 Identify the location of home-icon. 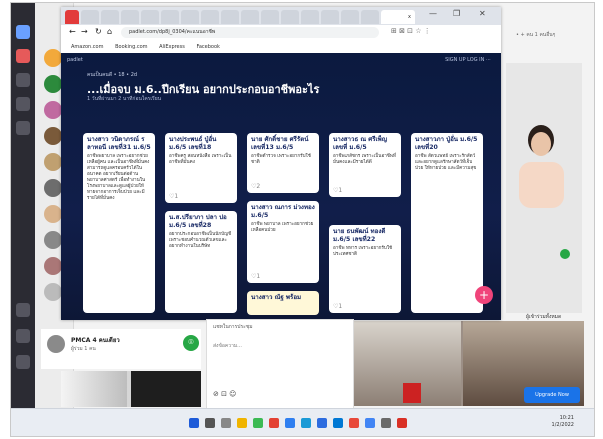
(23, 32).